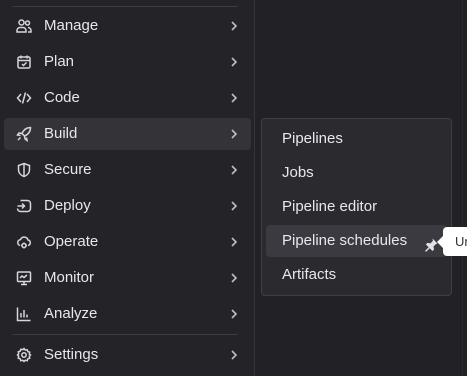  I want to click on rocket-icon, so click(24, 134).